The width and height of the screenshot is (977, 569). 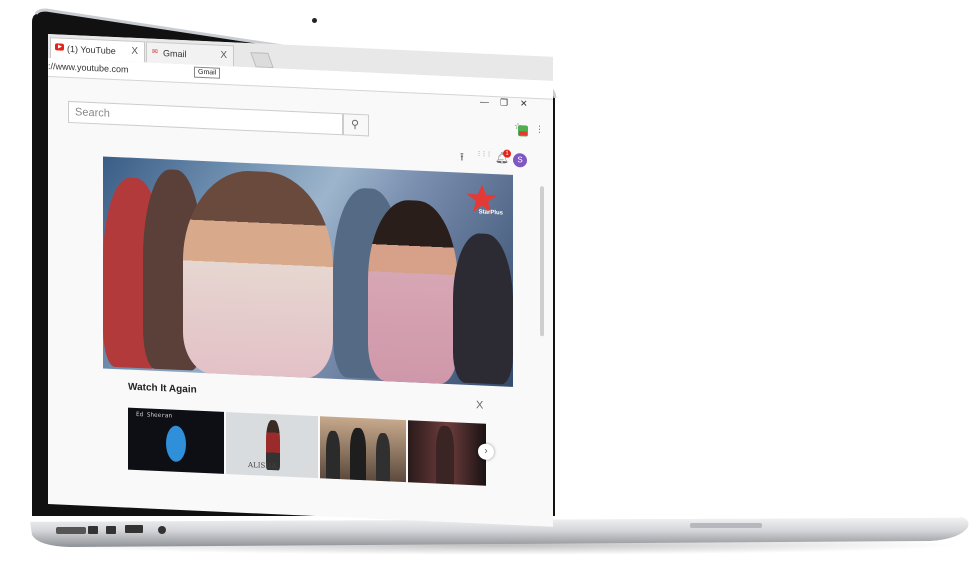 What do you see at coordinates (523, 131) in the screenshot?
I see `extension-icon` at bounding box center [523, 131].